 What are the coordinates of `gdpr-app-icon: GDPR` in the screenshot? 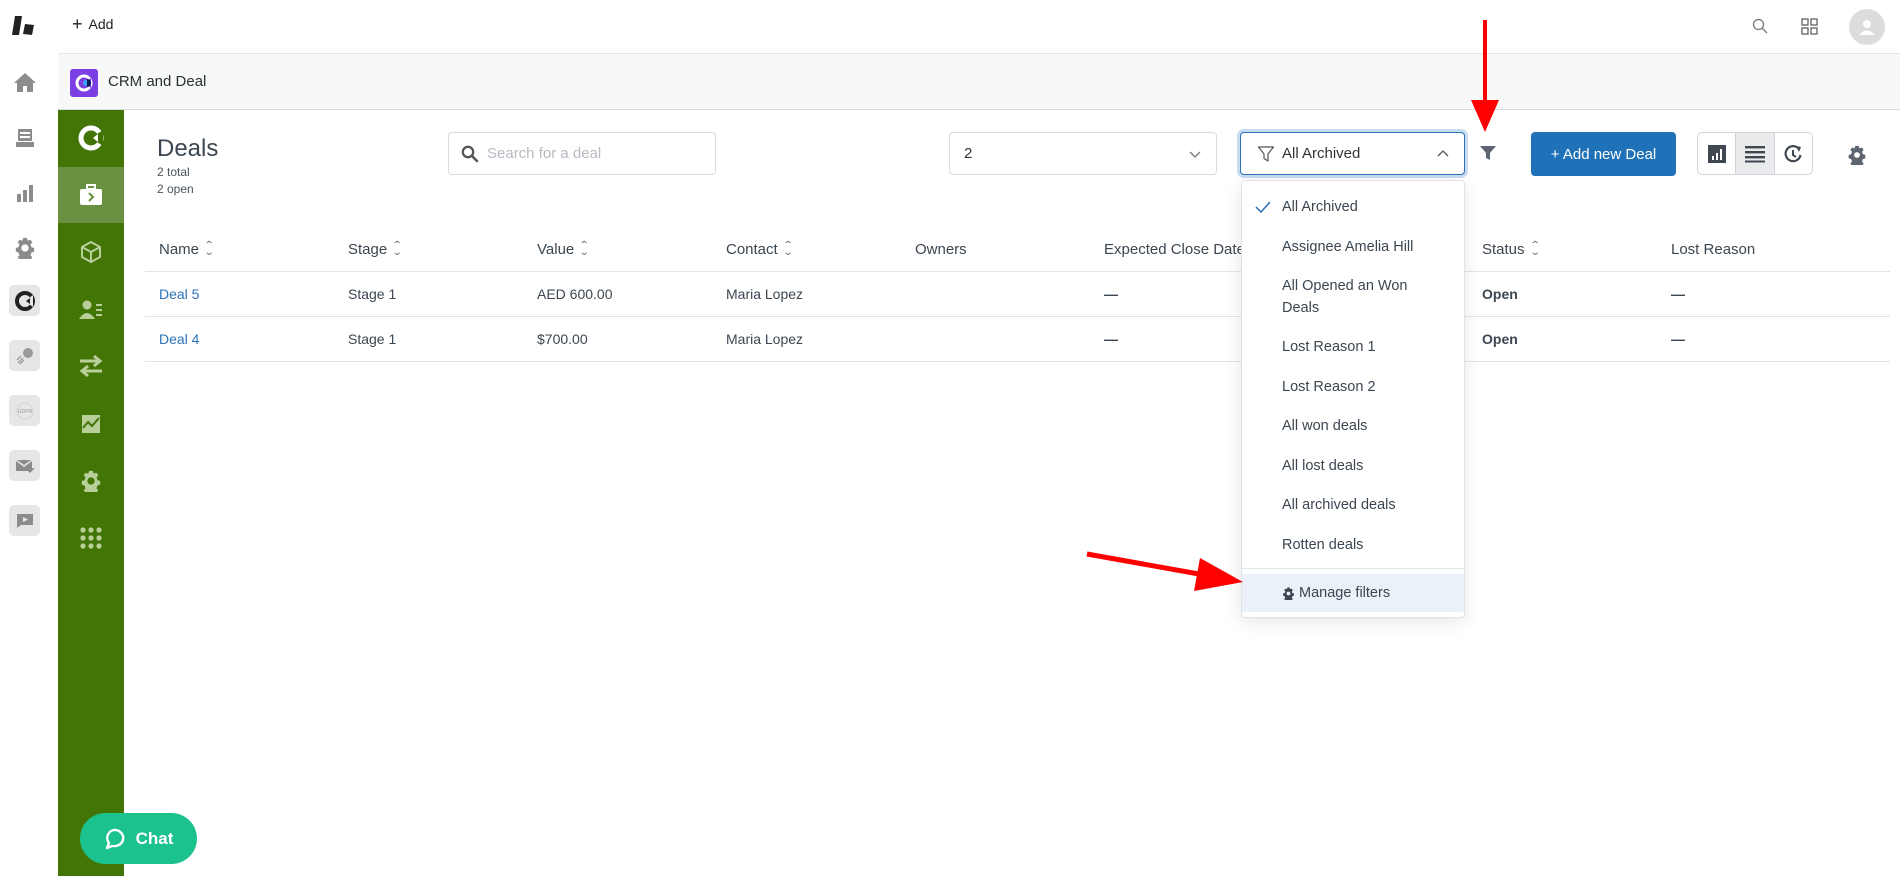 It's located at (24, 410).